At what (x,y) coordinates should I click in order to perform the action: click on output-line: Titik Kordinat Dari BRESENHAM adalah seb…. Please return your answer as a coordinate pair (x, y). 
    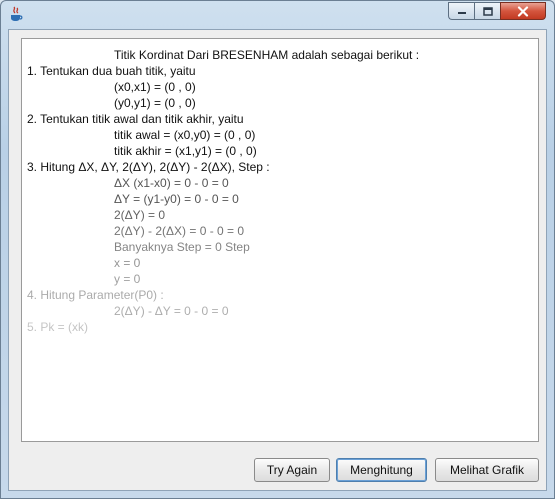
    Looking at the image, I should click on (267, 55).